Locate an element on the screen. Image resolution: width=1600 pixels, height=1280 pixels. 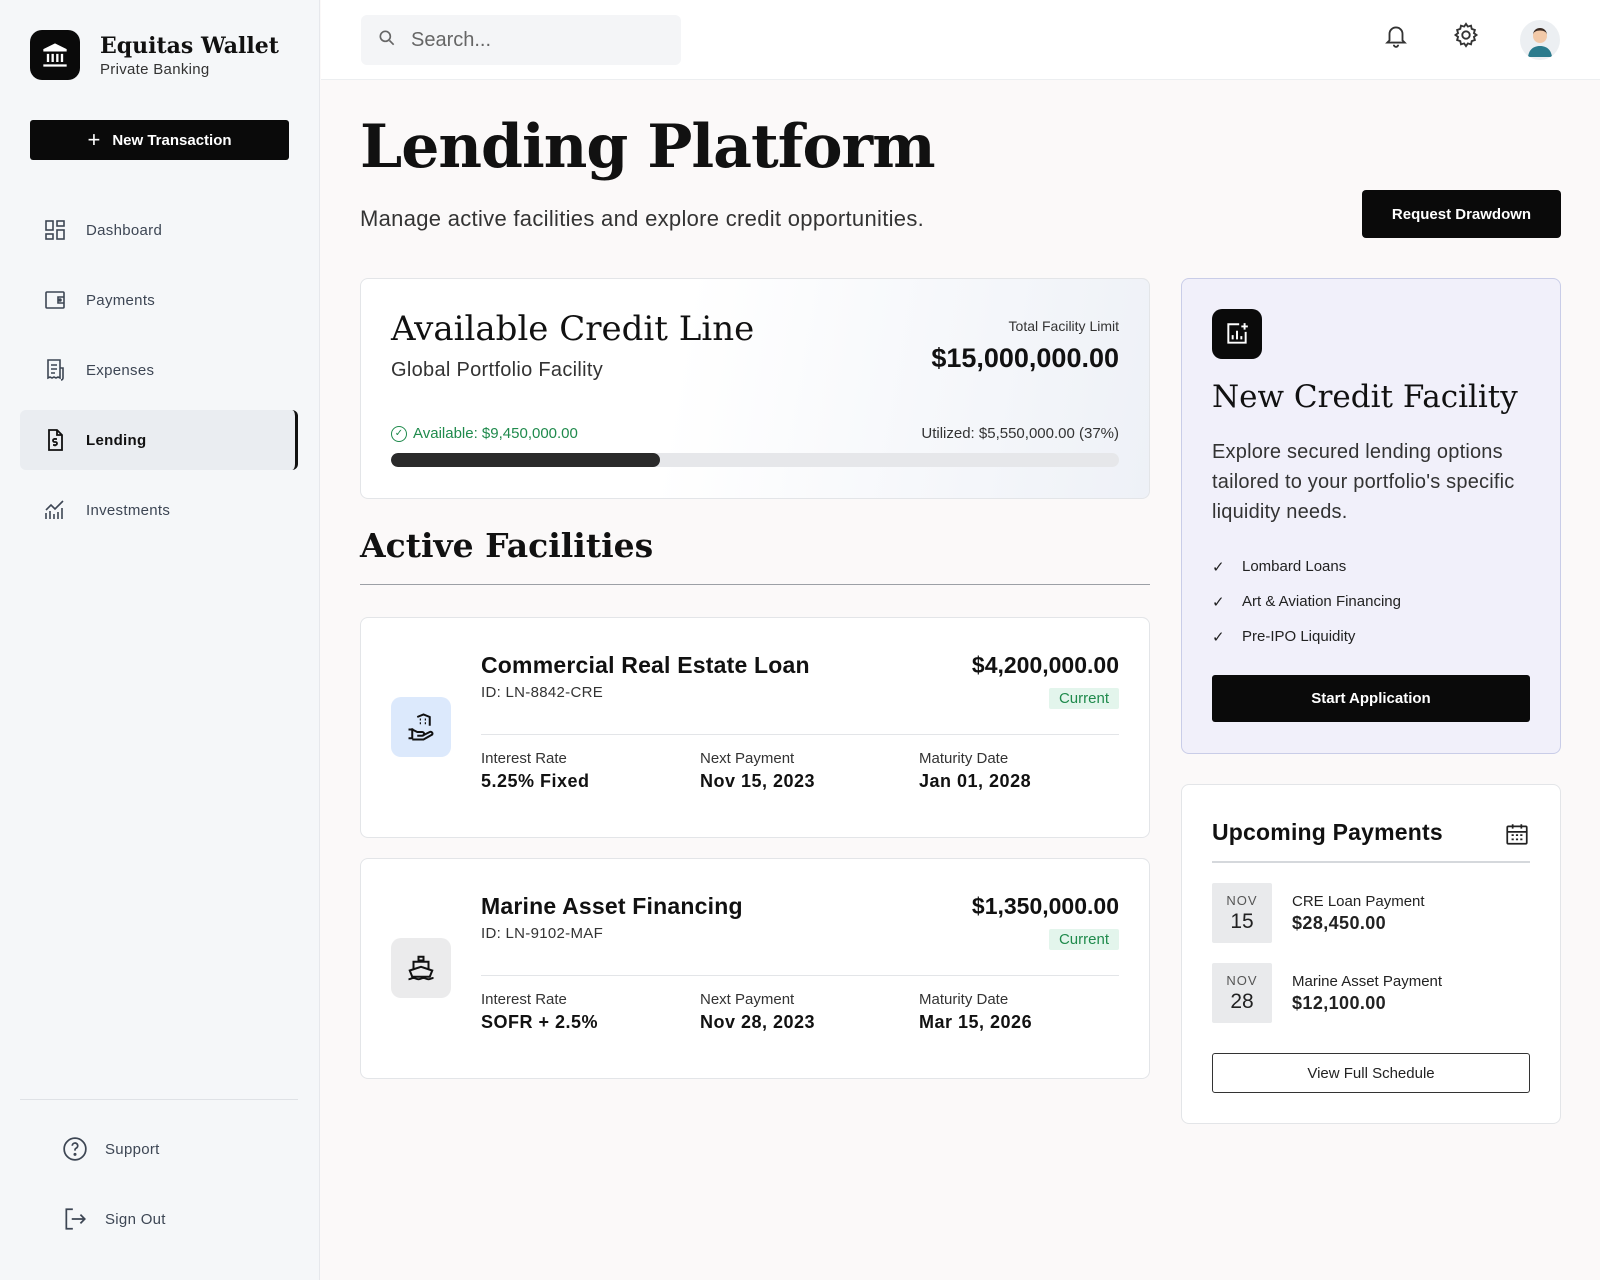
facility-amount: $4,200,000.00 is located at coordinates (1045, 665).